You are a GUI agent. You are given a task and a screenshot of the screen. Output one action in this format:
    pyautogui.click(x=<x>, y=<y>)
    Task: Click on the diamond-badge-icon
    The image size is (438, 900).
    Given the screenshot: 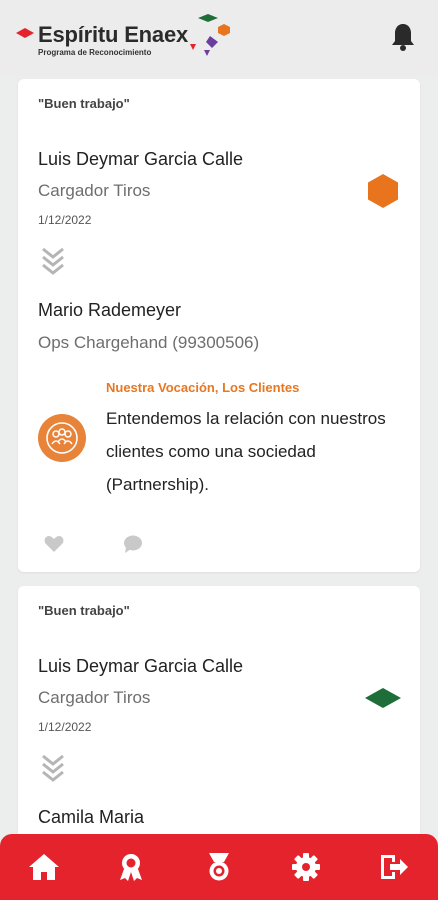 What is the action you would take?
    pyautogui.click(x=383, y=698)
    